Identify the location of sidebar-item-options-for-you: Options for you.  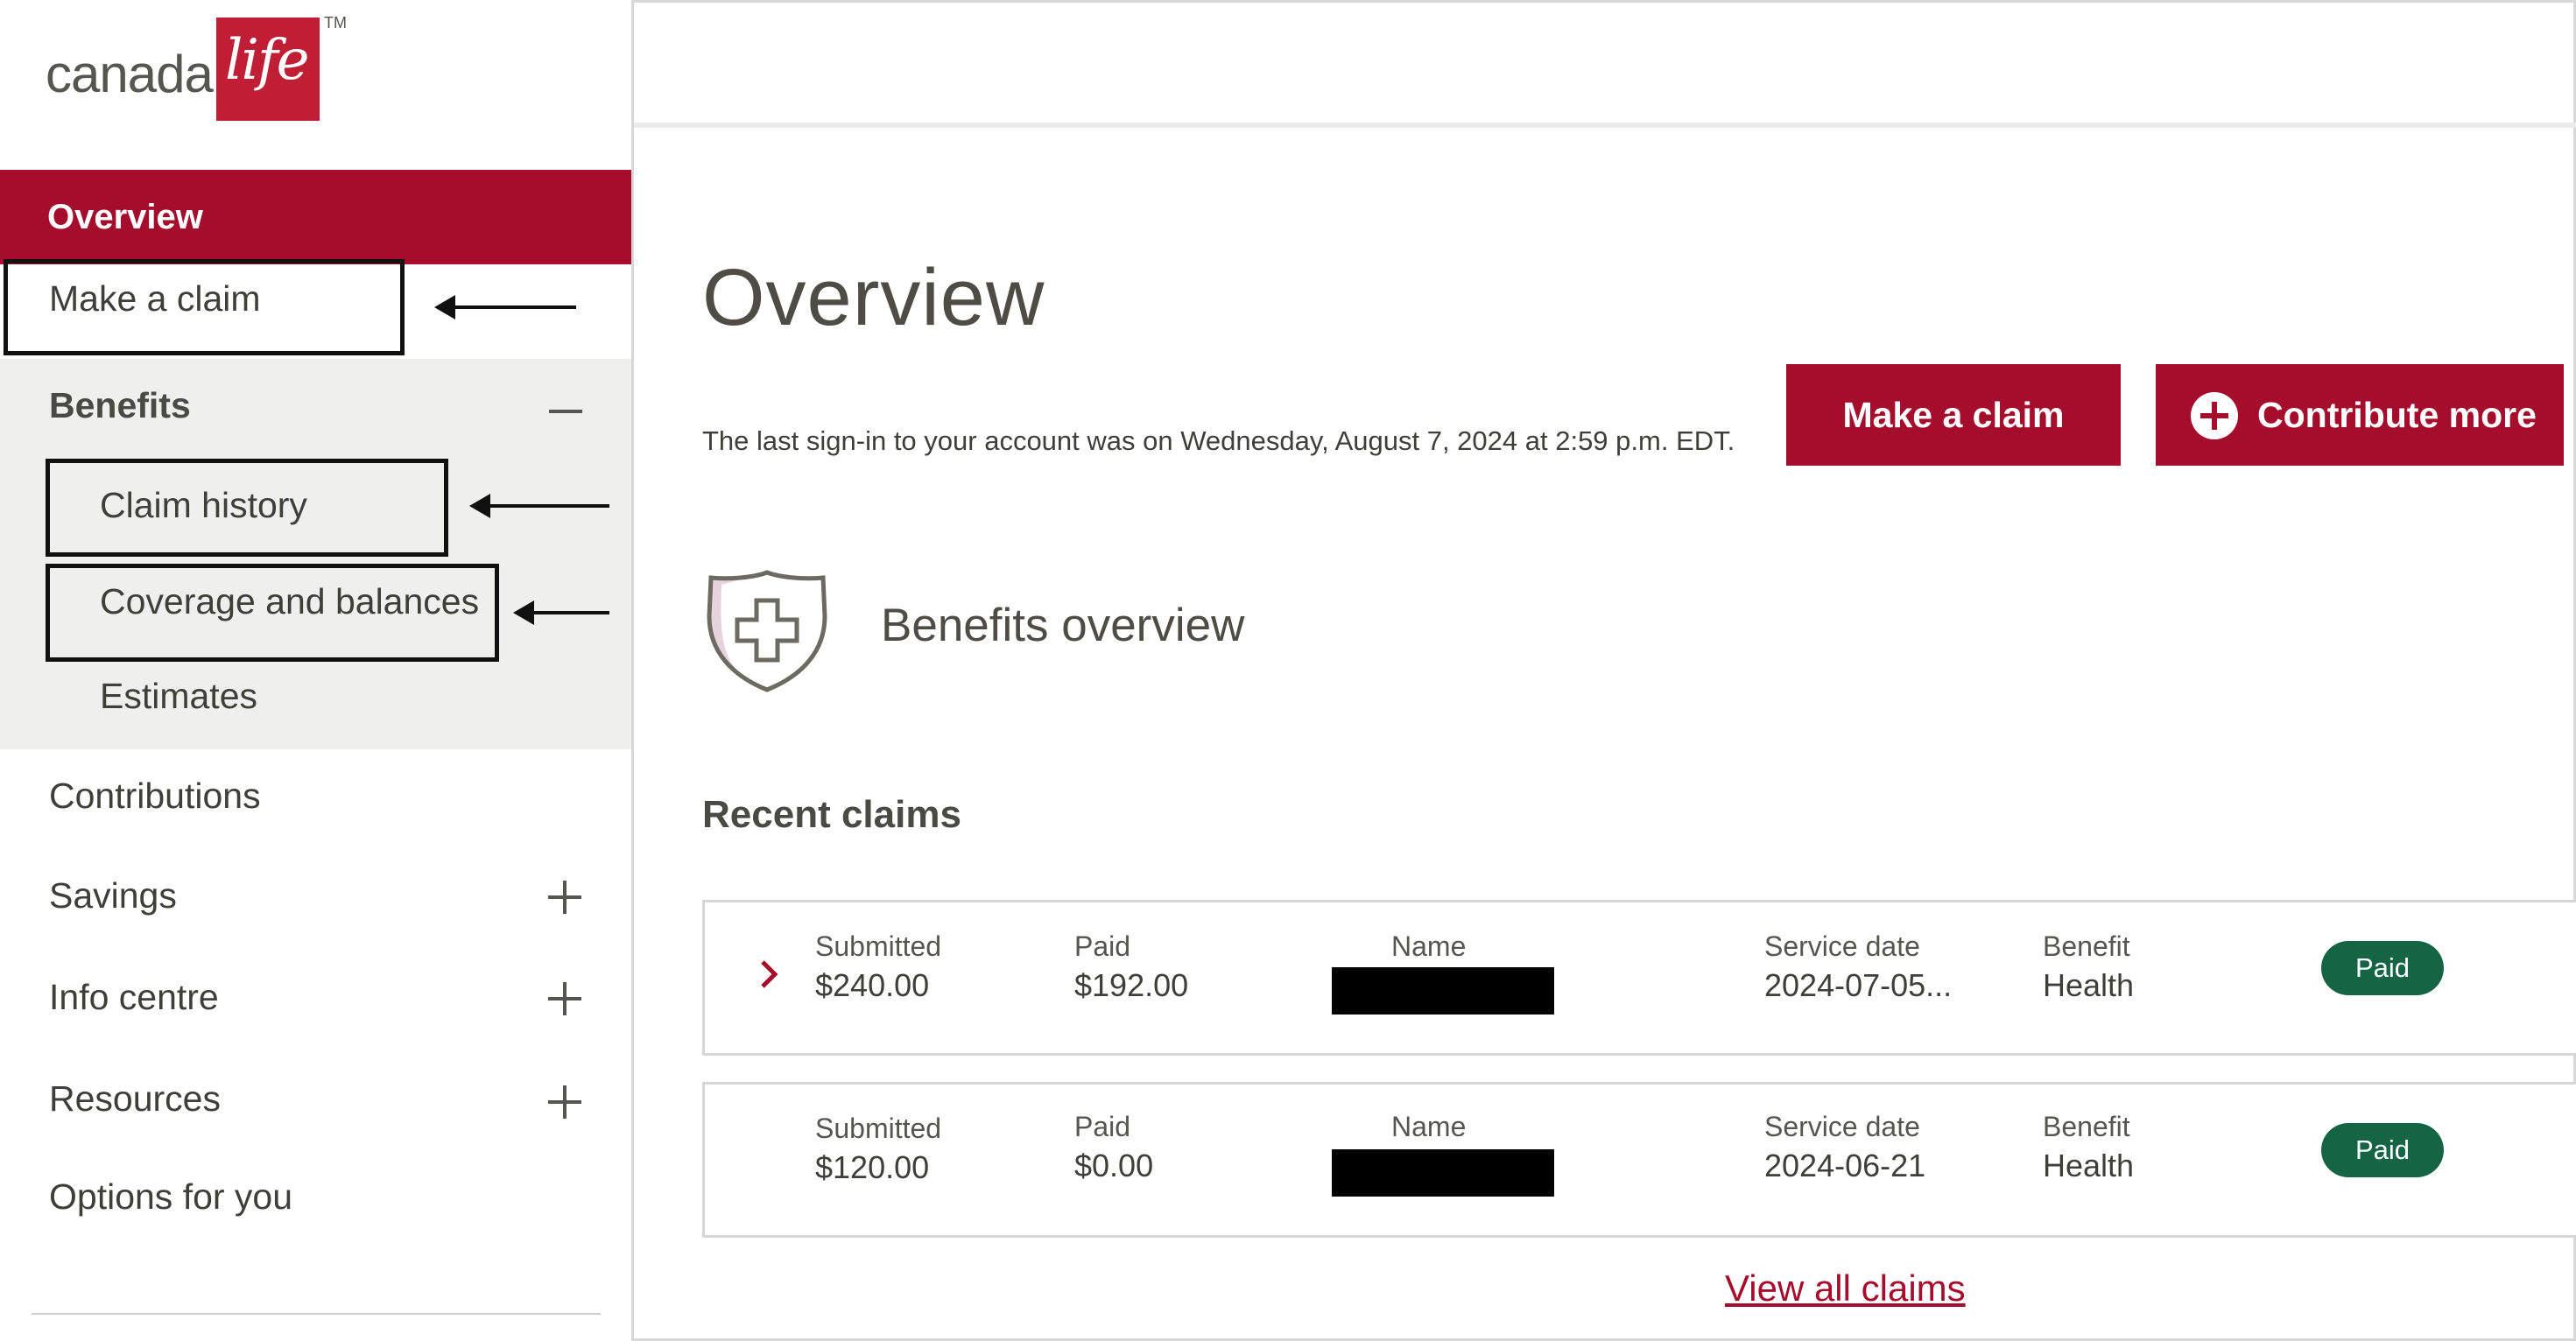
(315, 1196).